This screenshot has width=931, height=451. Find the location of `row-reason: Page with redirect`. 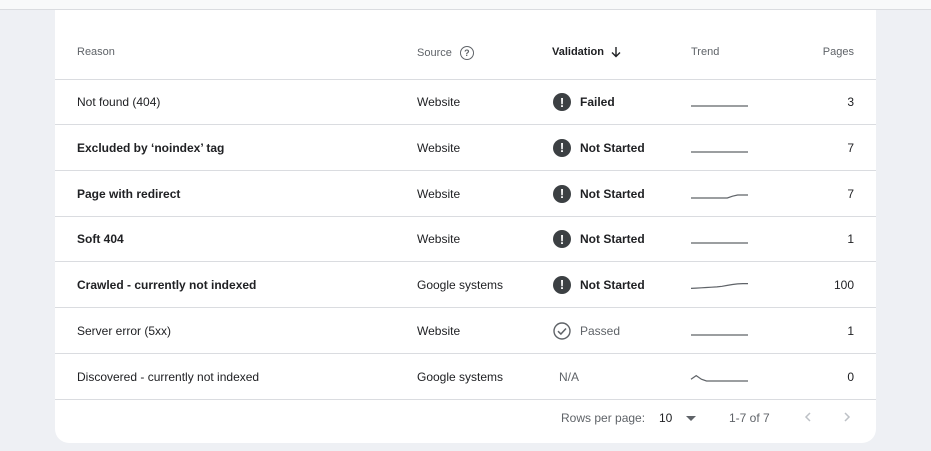

row-reason: Page with redirect is located at coordinates (129, 193).